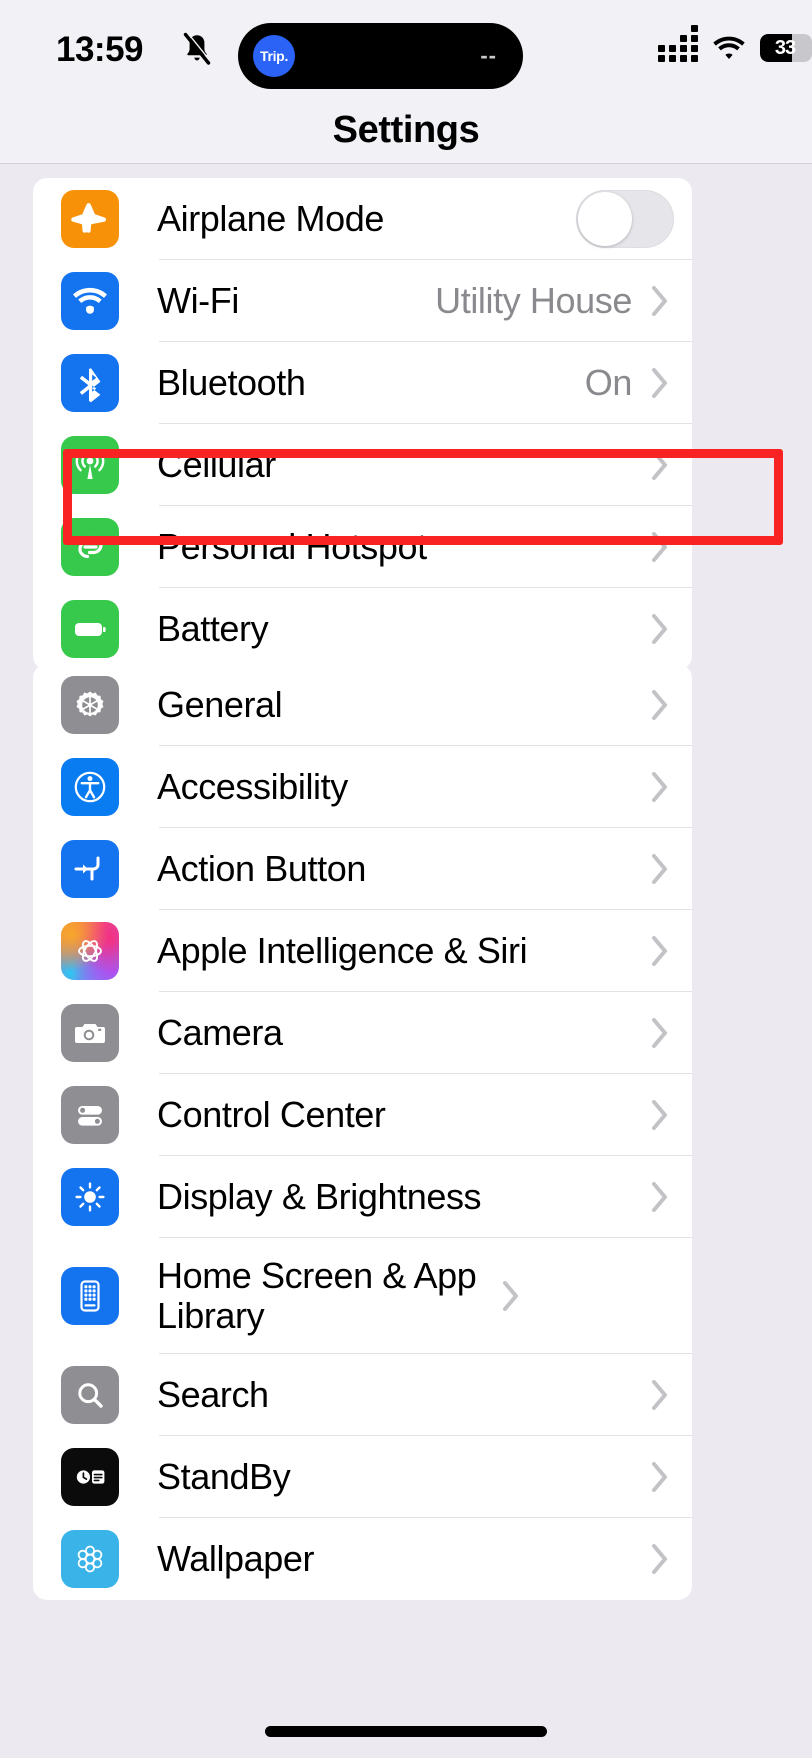  I want to click on settings-row-control-center: Control Center, so click(362, 1115).